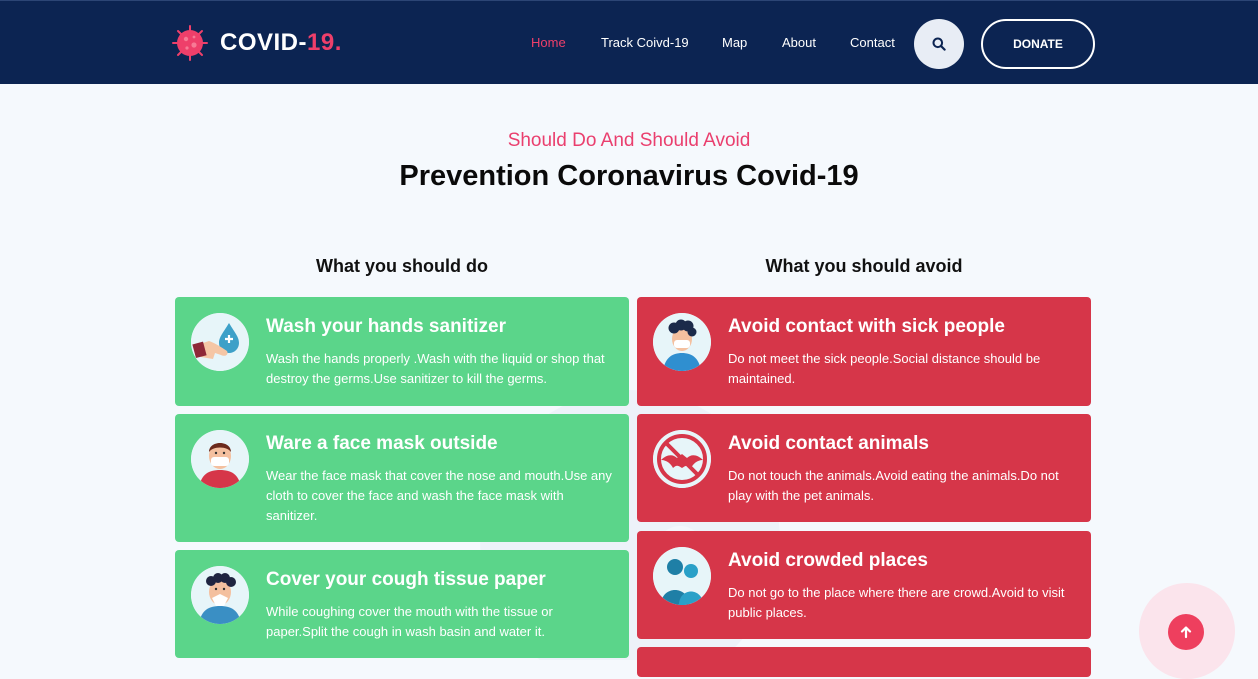  Describe the element at coordinates (864, 266) in the screenshot. I see `avoid-column-heading: What you should avoid` at that location.